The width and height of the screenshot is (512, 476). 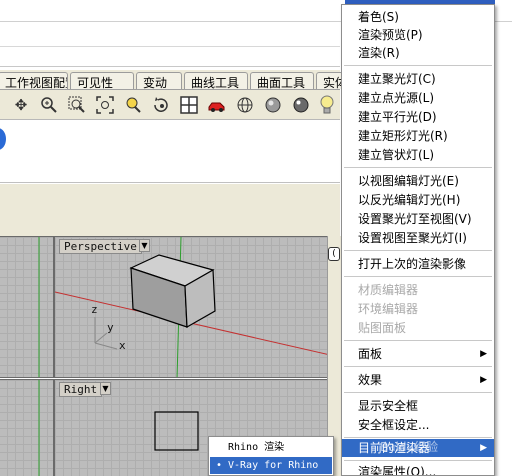 I want to click on command-divider, so click(x=170, y=46).